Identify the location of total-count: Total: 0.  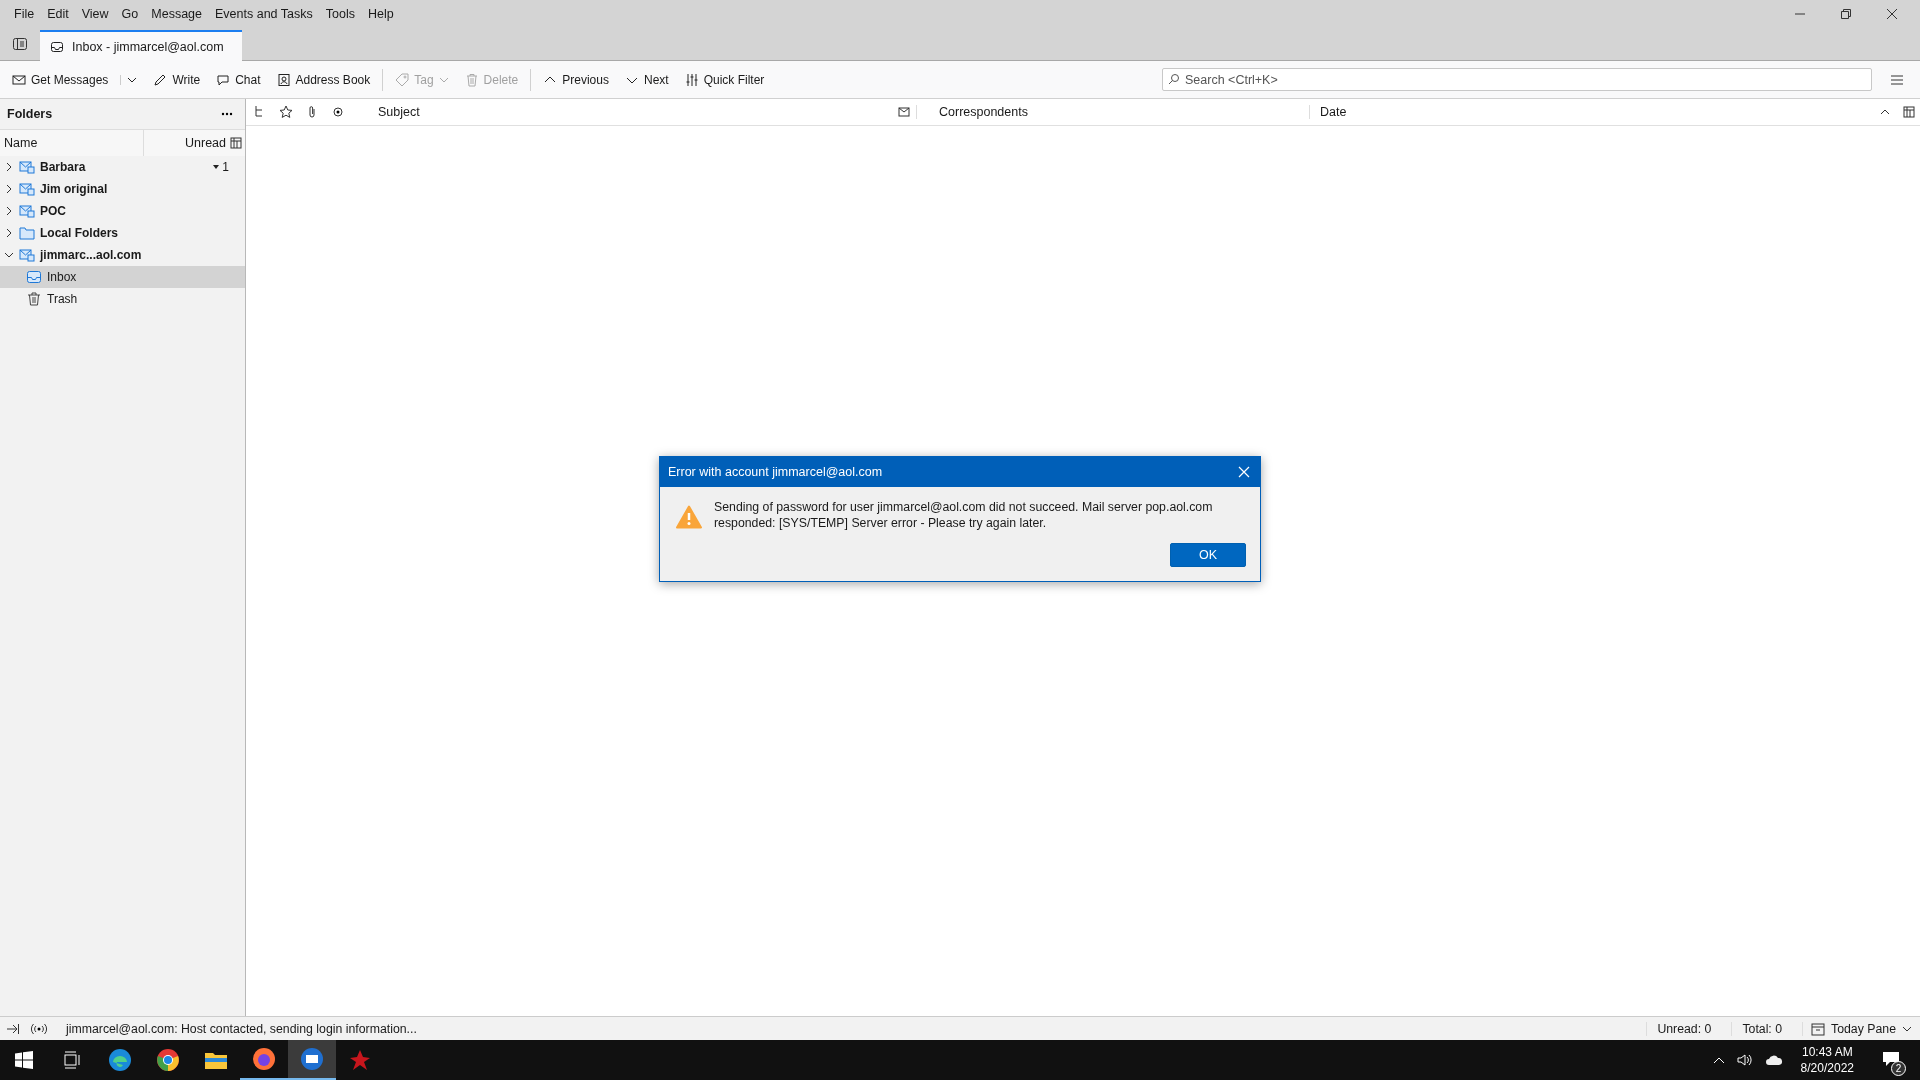
(1762, 1028).